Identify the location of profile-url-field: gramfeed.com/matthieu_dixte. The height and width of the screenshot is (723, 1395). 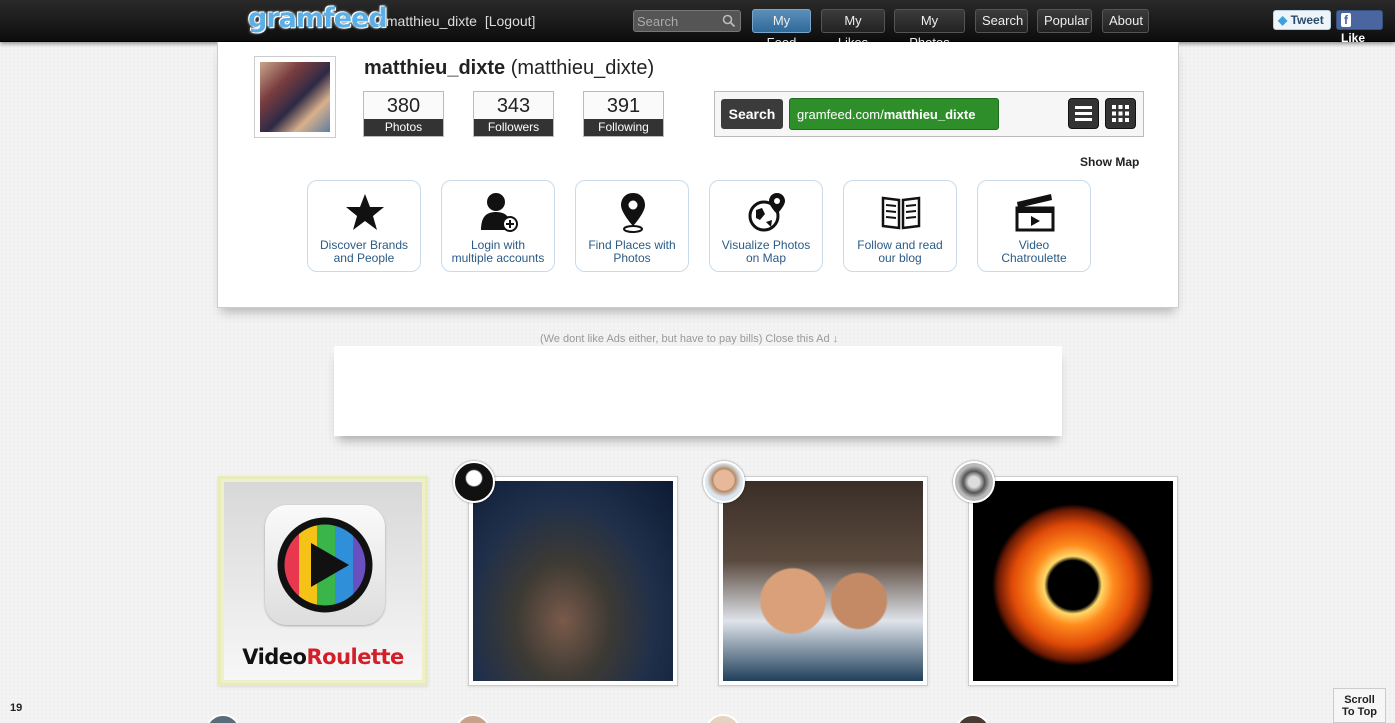
(894, 114).